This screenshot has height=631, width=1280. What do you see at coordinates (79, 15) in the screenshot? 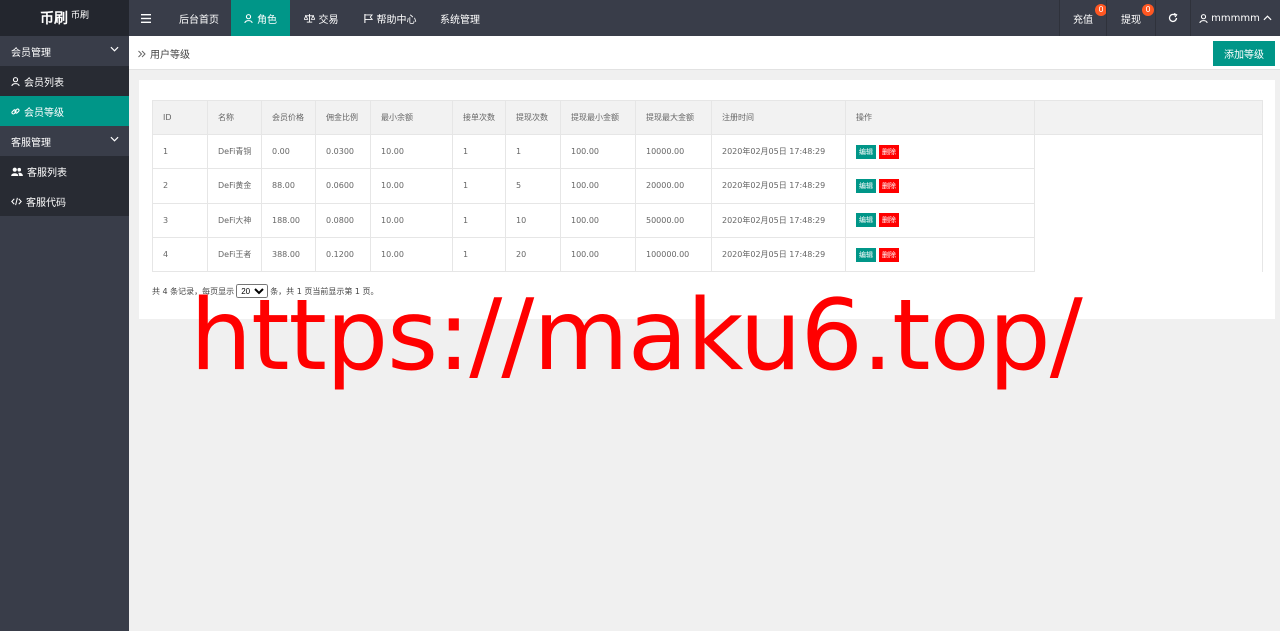
I see `logo-subtext: 币刷` at bounding box center [79, 15].